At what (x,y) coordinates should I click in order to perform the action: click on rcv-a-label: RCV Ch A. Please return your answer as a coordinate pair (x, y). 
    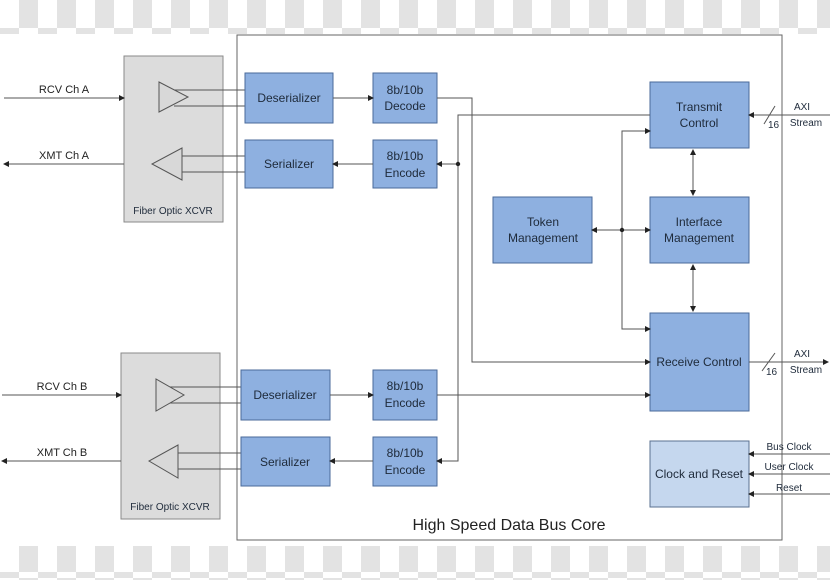
    Looking at the image, I should click on (64, 90).